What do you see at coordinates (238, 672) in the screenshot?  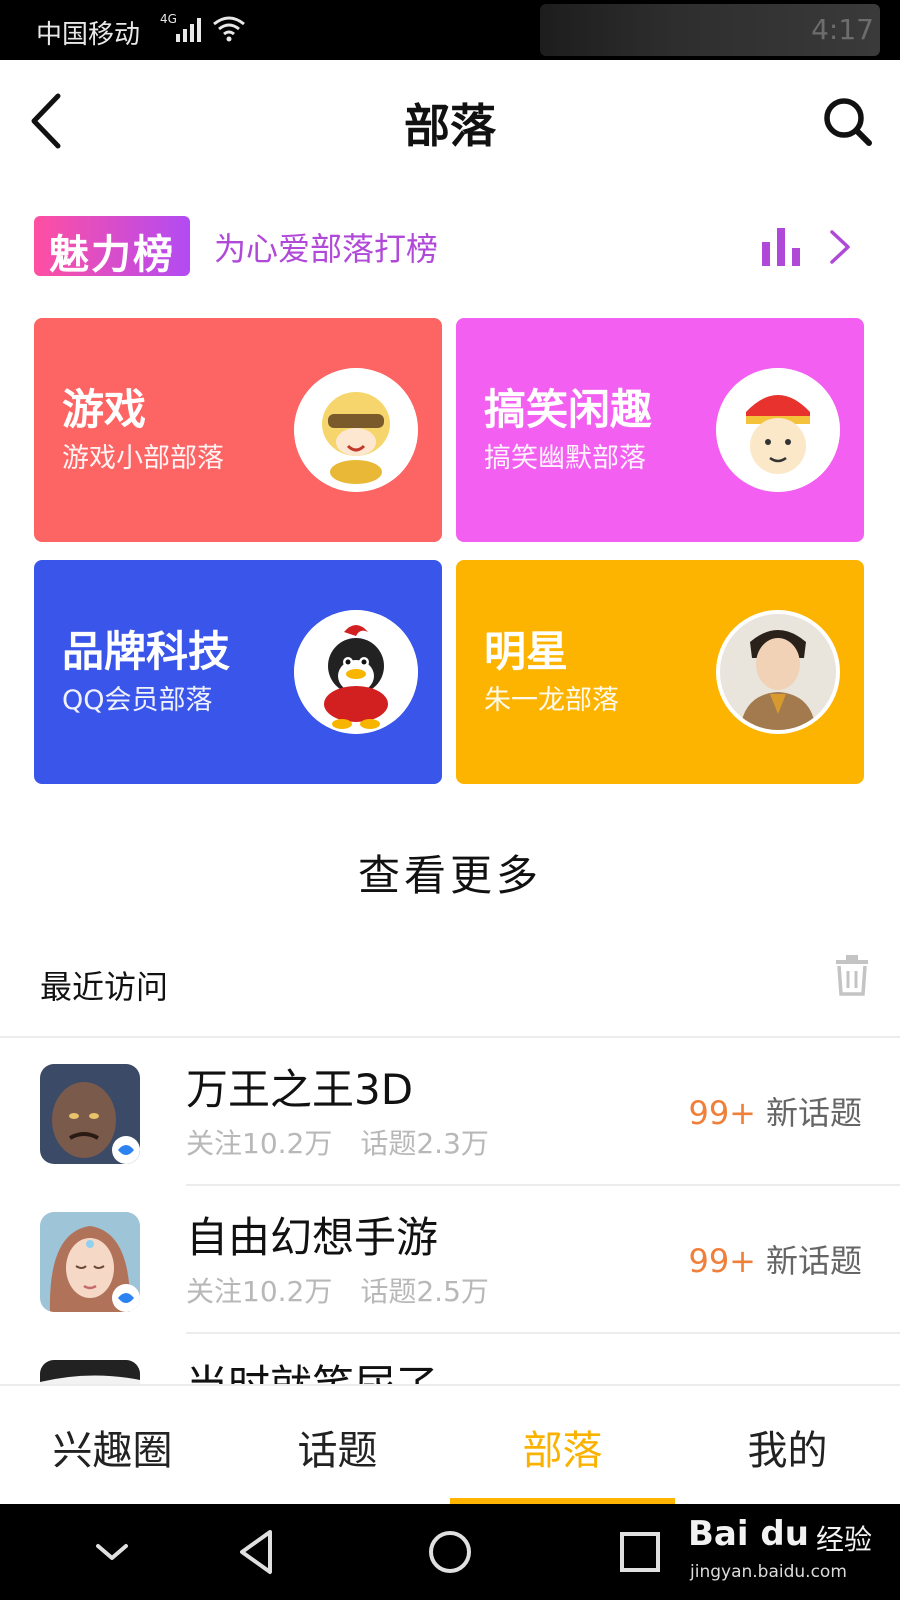 I see `category-card-tech: 品牌科技 QQ会员部落` at bounding box center [238, 672].